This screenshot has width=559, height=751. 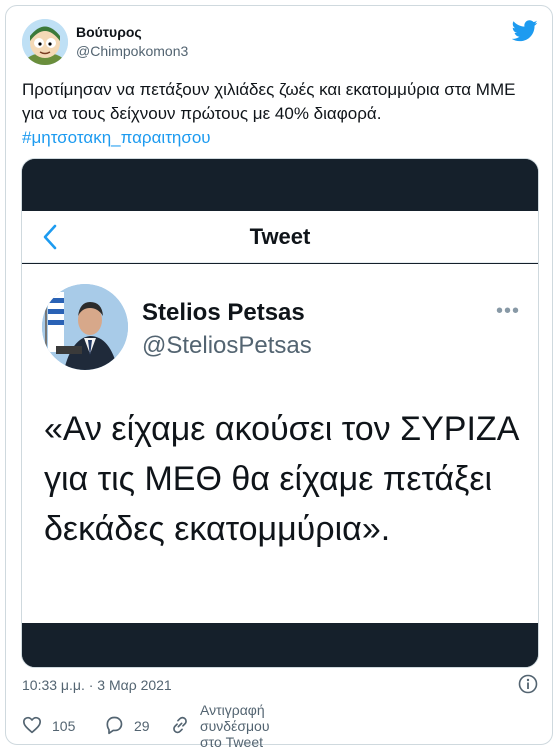 I want to click on embedded-name: Stelios Petsas, so click(x=223, y=312).